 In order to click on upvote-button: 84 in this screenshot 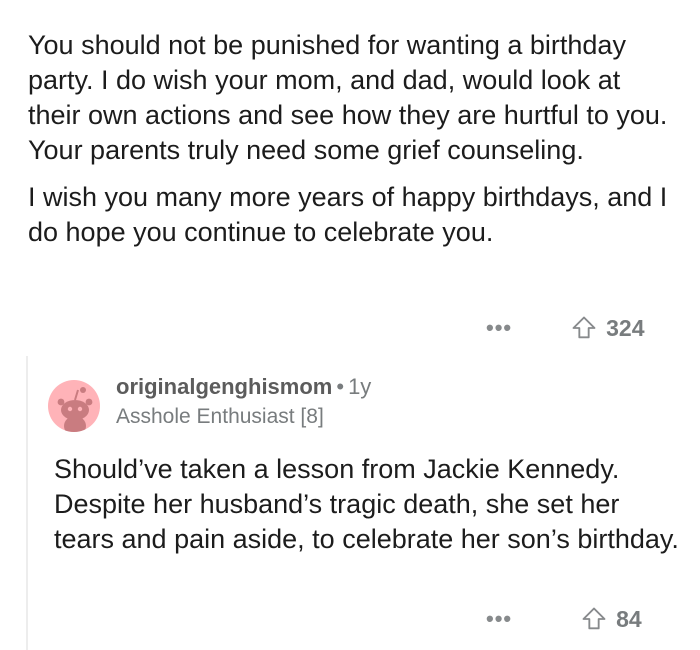, I will do `click(611, 619)`.